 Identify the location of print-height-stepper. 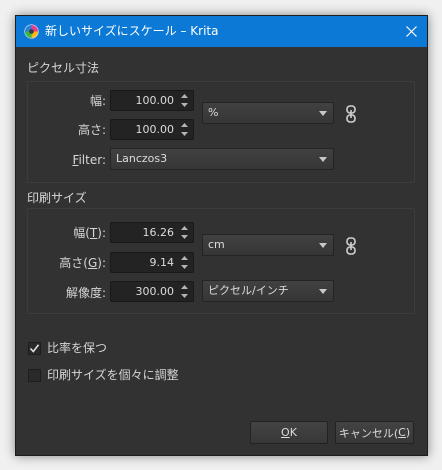
(184, 262).